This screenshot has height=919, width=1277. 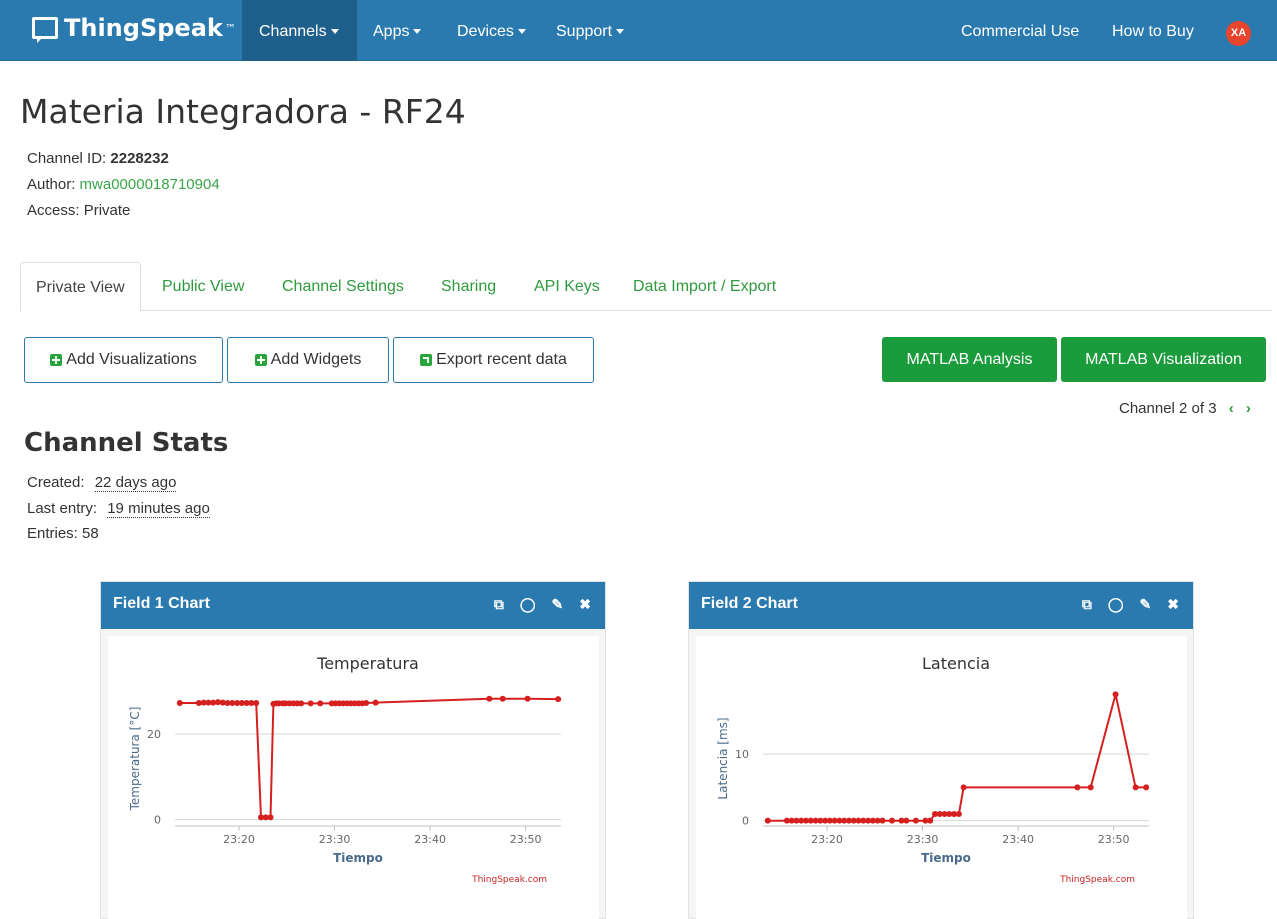 What do you see at coordinates (56, 482) in the screenshot?
I see `stat-created-label: Created:` at bounding box center [56, 482].